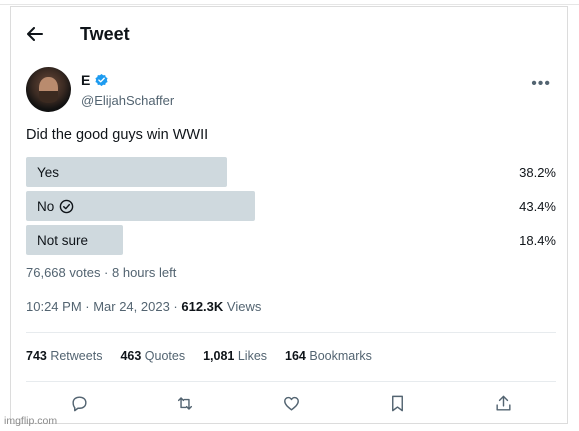 The image size is (579, 431). I want to click on tweet-timestamp: 10:24 PM · Mar 24, 2023 · 612.3K Views, so click(143, 306).